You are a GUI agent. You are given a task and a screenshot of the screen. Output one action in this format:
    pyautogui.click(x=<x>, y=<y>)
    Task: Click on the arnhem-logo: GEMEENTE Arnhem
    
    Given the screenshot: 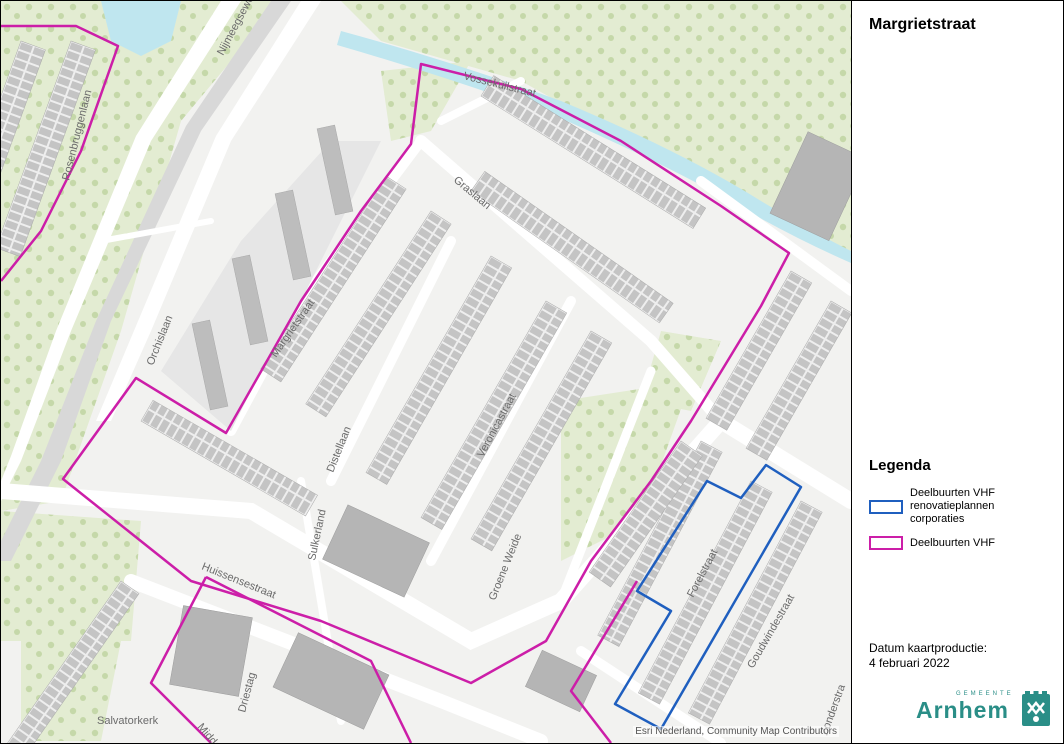 What is the action you would take?
    pyautogui.click(x=986, y=711)
    